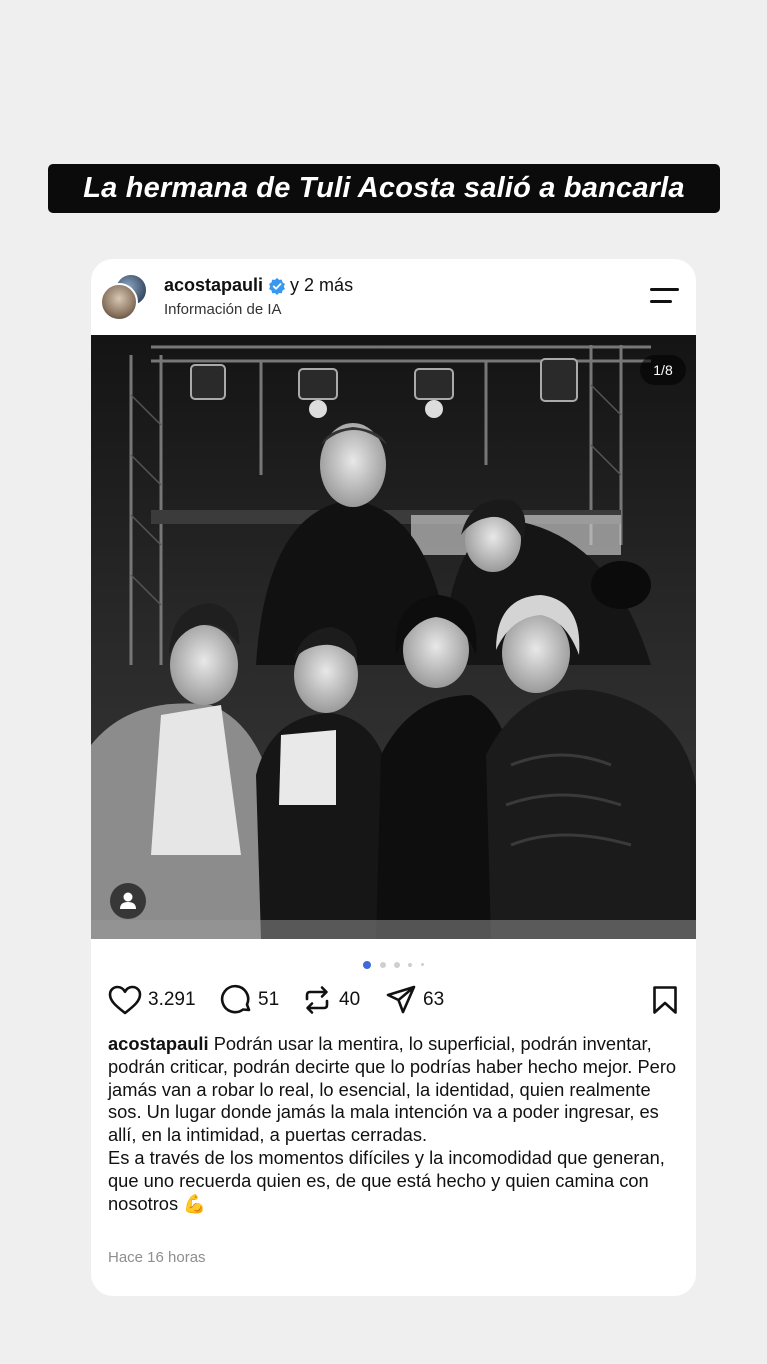  Describe the element at coordinates (317, 1000) in the screenshot. I see `repost-icon` at that location.